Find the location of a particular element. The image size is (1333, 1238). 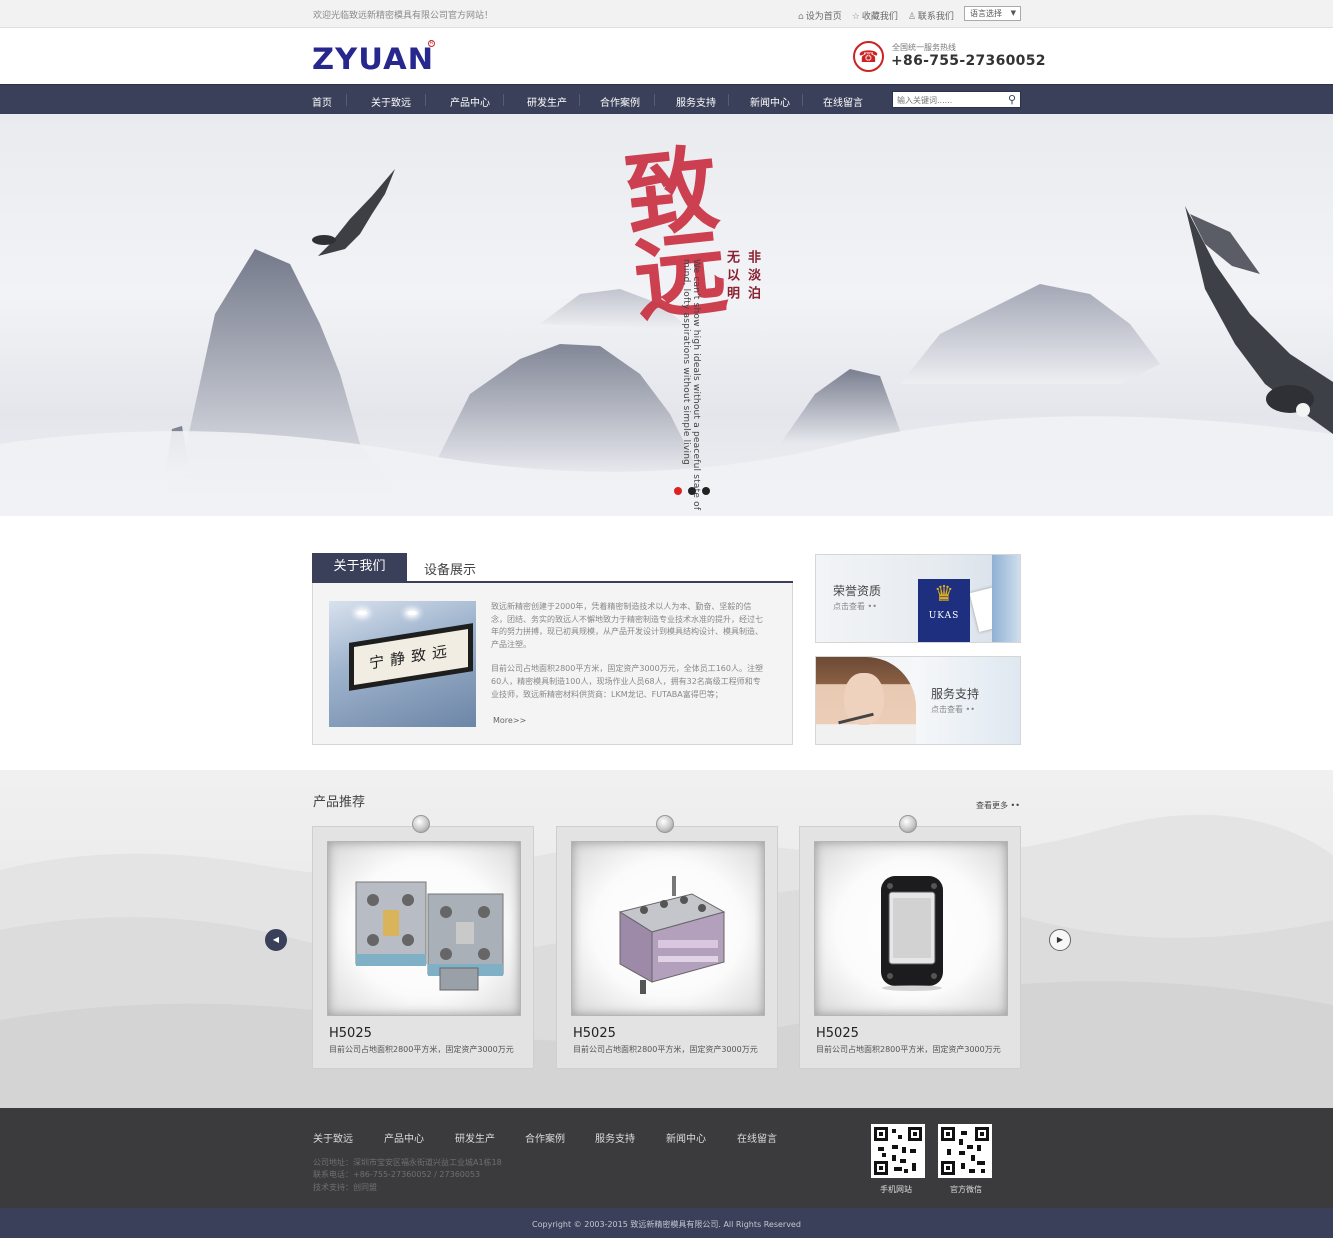

slider-dots is located at coordinates (692, 491).